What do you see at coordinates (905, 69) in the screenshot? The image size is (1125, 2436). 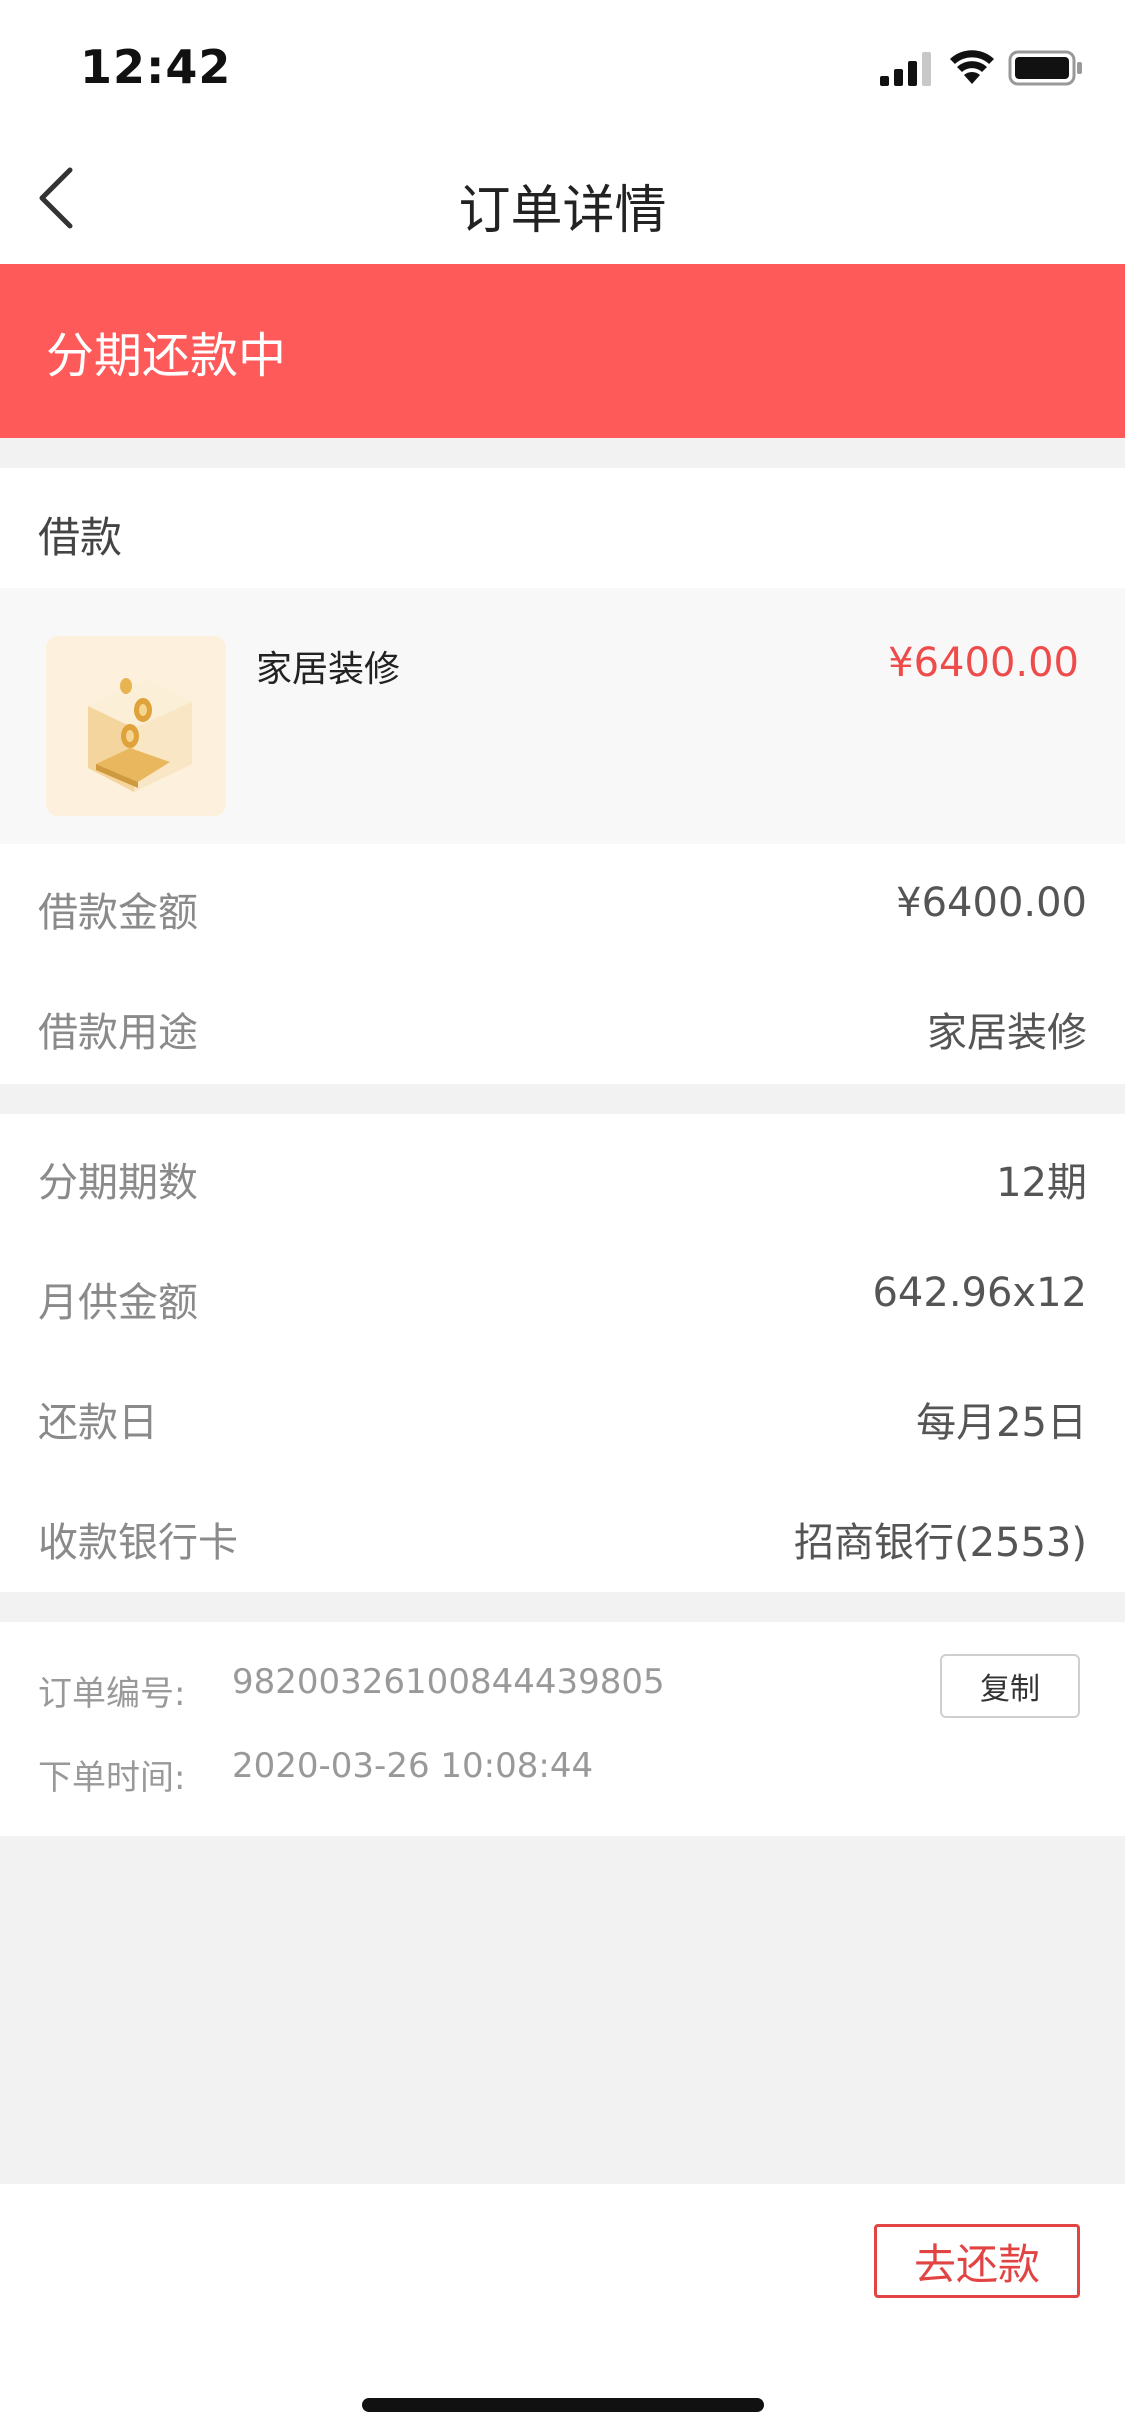 I see `cellular-signal-icon` at bounding box center [905, 69].